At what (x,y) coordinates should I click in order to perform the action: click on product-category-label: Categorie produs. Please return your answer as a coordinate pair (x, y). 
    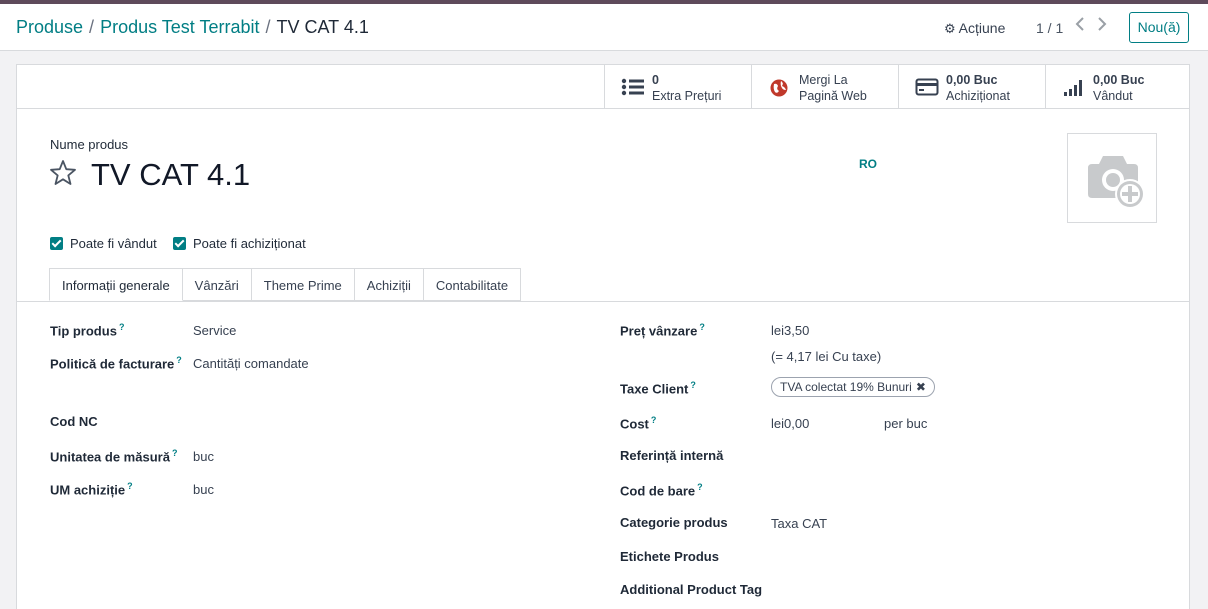
    Looking at the image, I should click on (674, 522).